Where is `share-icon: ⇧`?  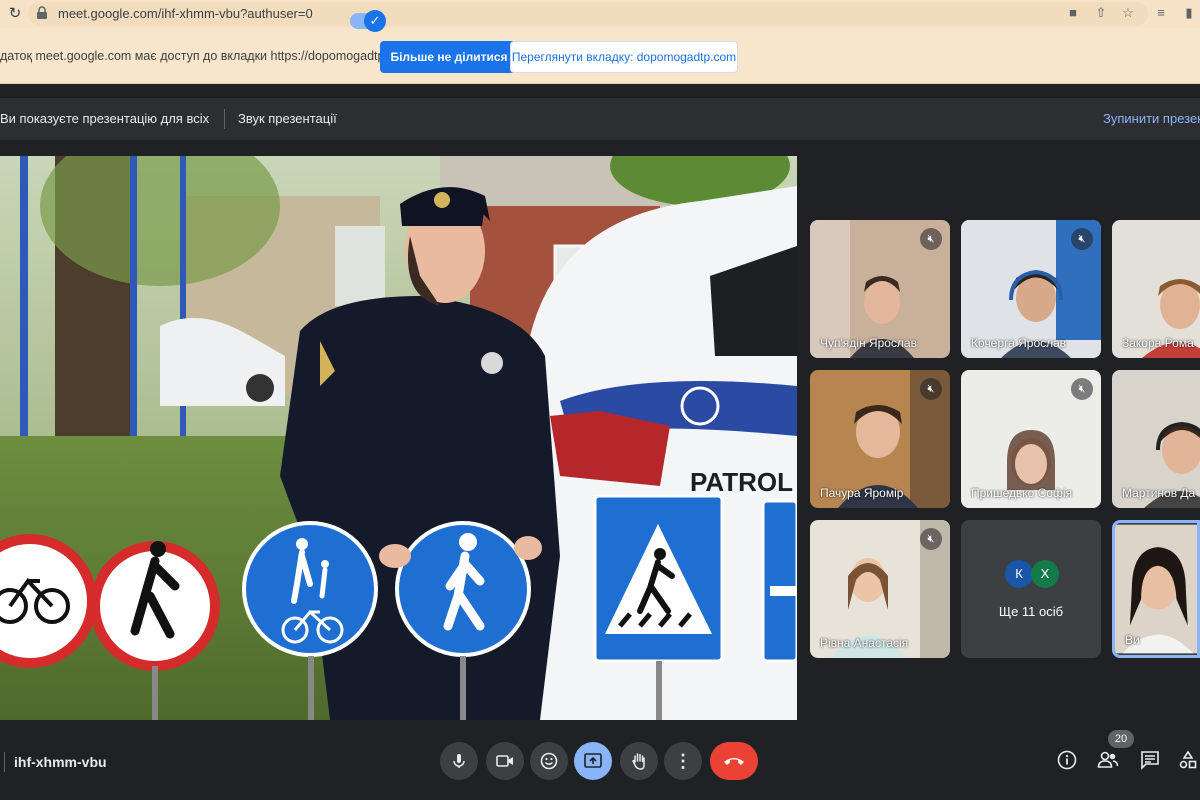
share-icon: ⇧ is located at coordinates (1101, 13).